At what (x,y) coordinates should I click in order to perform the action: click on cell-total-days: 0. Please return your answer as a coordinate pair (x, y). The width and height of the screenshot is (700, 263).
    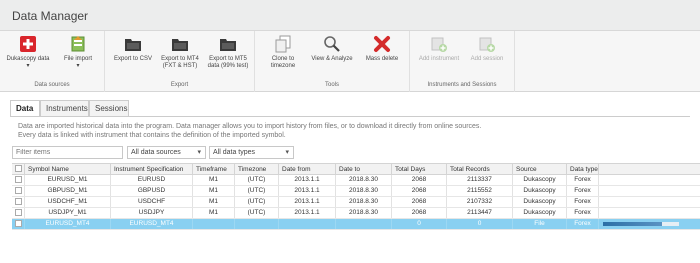
    Looking at the image, I should click on (419, 224).